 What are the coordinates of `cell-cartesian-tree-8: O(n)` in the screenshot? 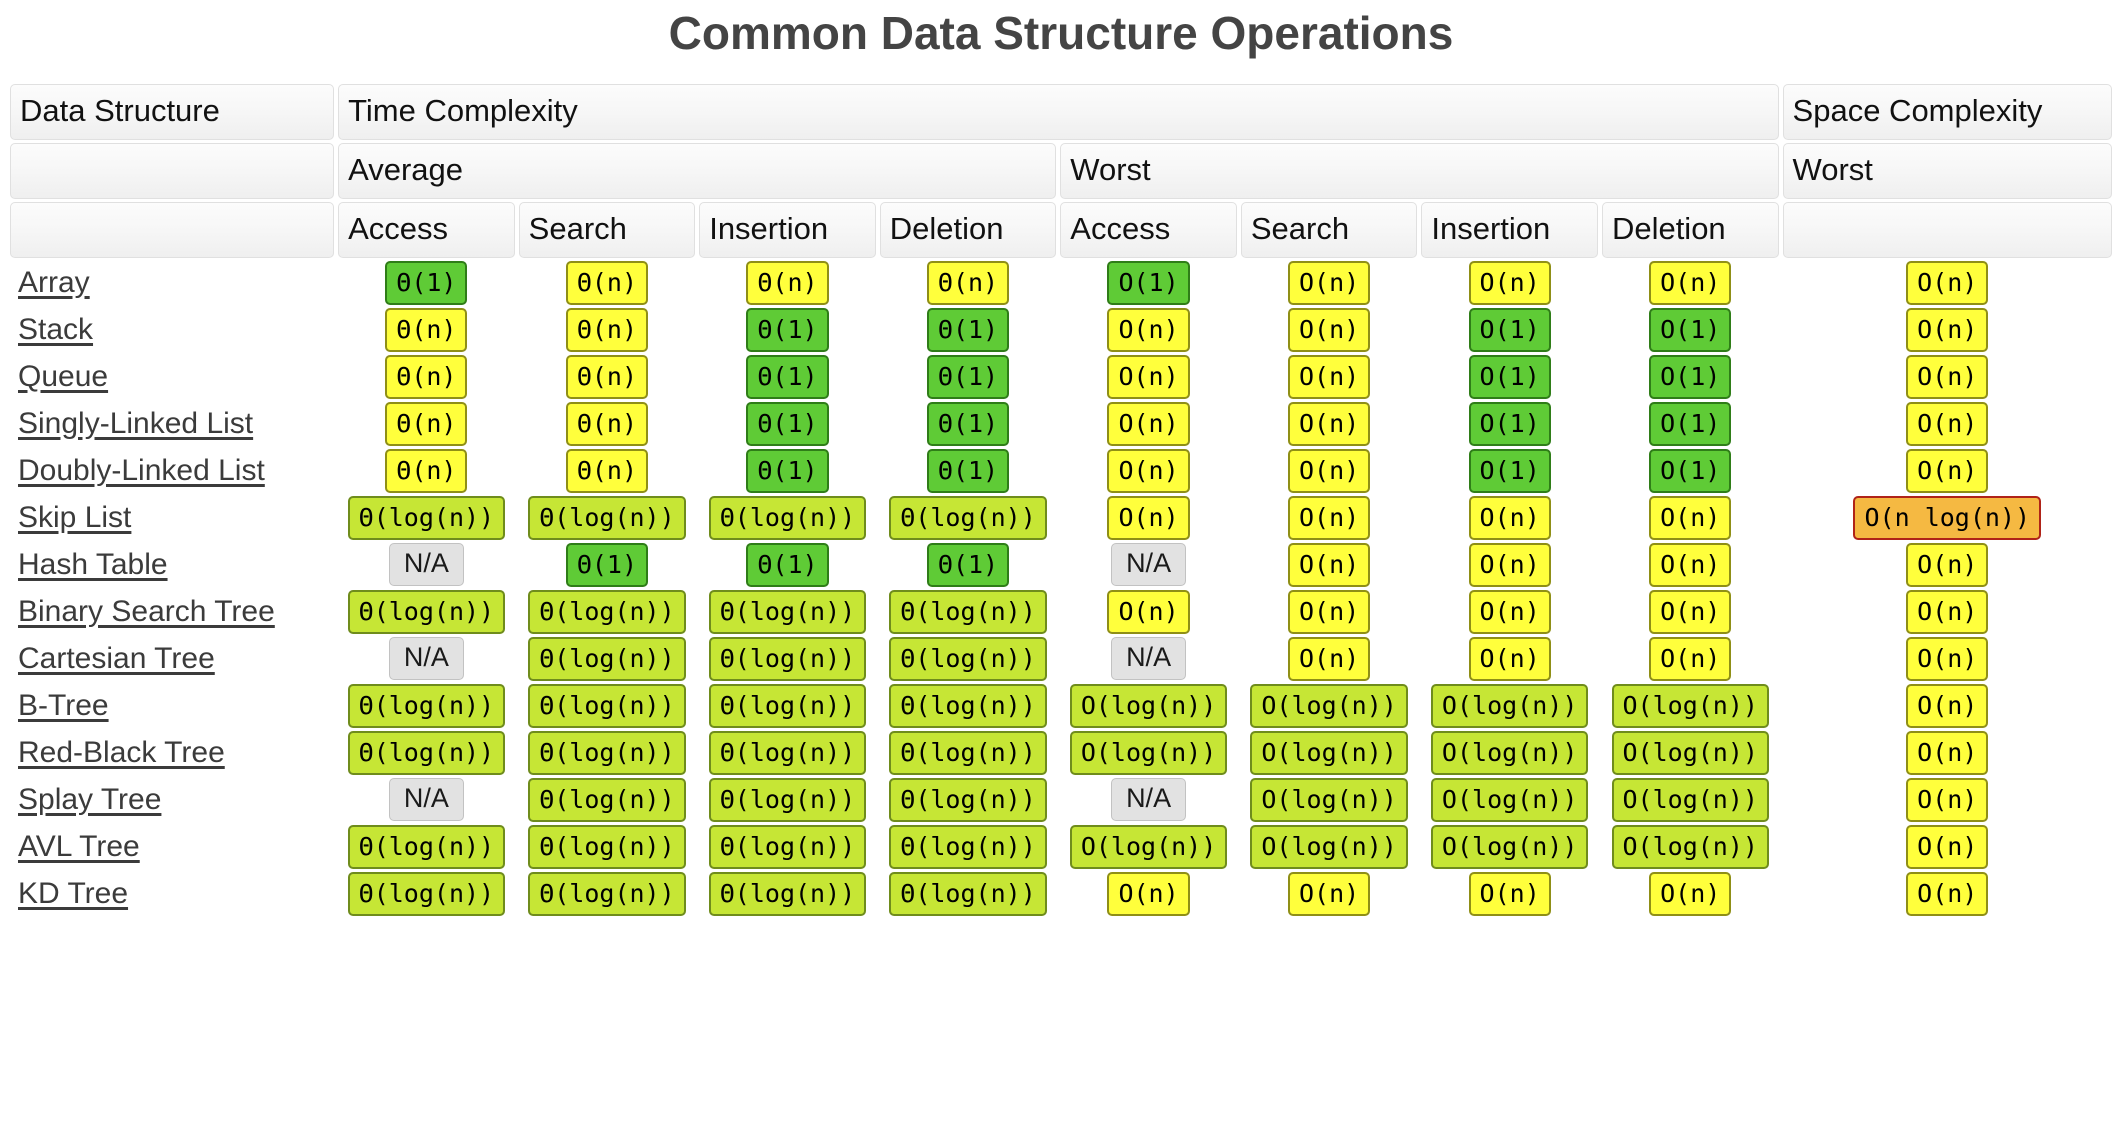 It's located at (1690, 658).